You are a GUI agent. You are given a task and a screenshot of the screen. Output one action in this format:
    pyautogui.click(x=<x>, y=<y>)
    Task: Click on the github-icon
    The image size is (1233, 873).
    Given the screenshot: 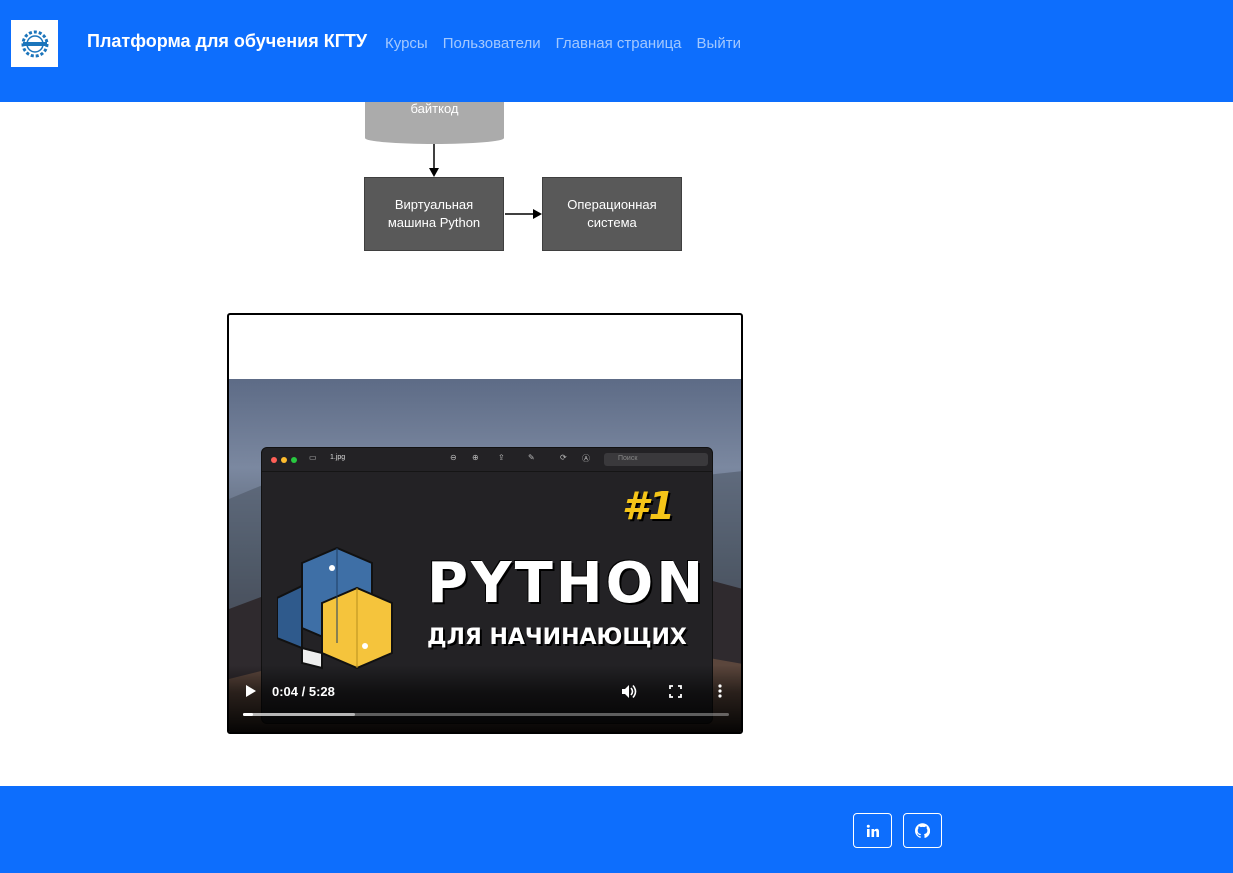 What is the action you would take?
    pyautogui.click(x=922, y=830)
    